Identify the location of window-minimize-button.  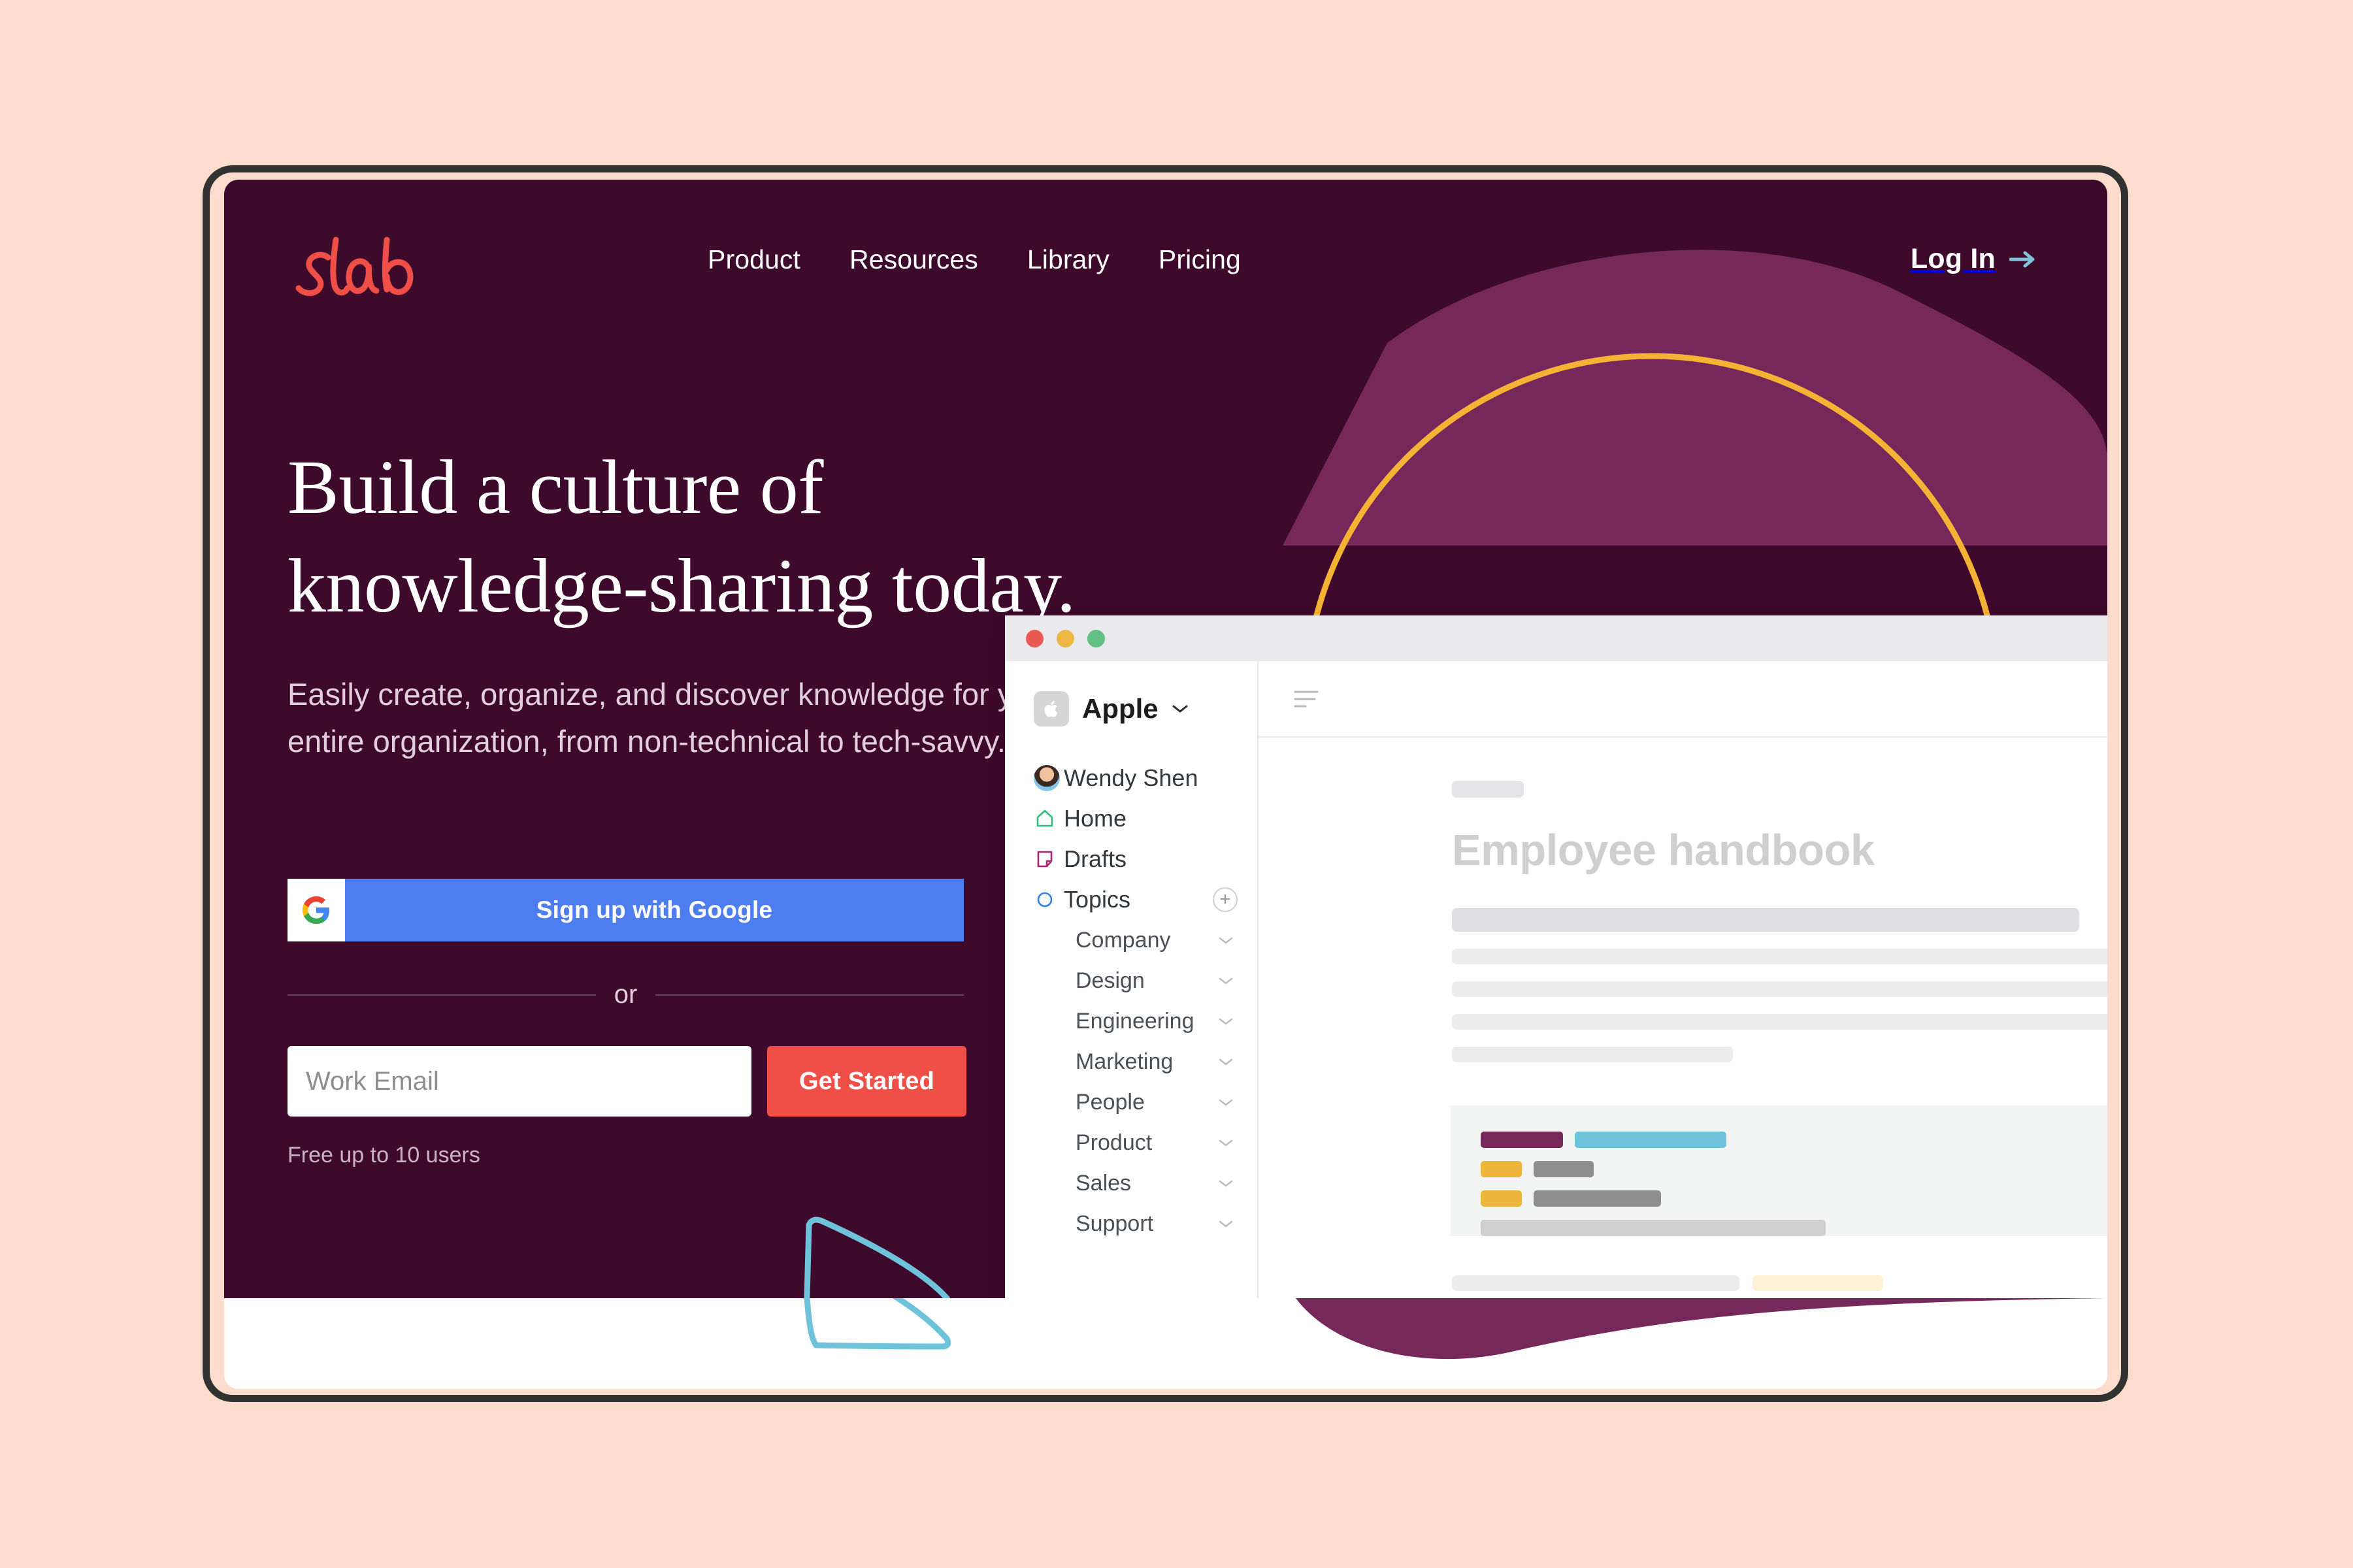
(1065, 638).